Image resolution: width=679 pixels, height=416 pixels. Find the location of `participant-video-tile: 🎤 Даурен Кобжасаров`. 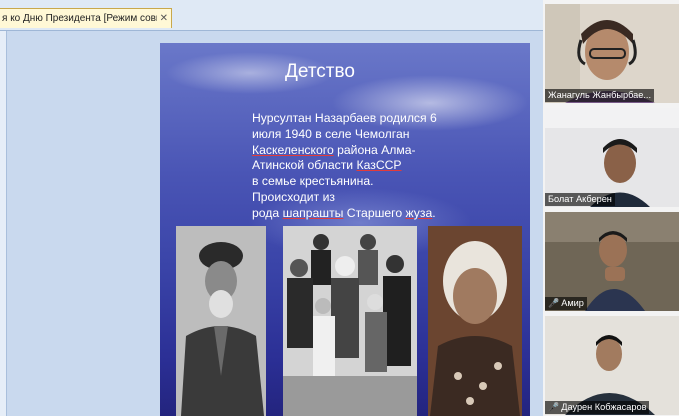

participant-video-tile: 🎤 Даурен Кобжасаров is located at coordinates (612, 365).